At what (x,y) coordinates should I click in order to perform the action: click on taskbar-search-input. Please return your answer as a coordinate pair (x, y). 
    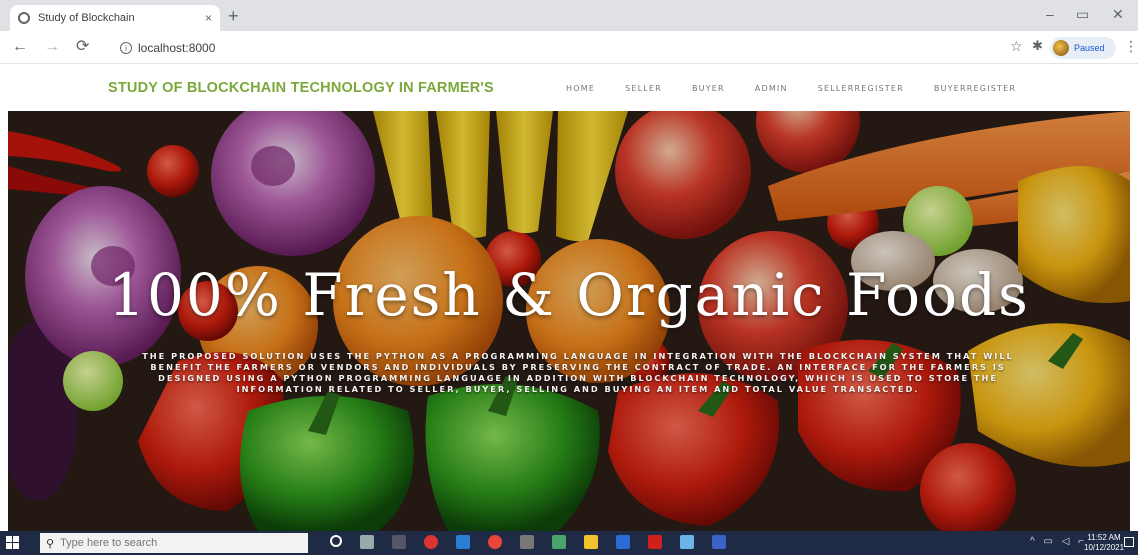
    Looking at the image, I should click on (175, 543).